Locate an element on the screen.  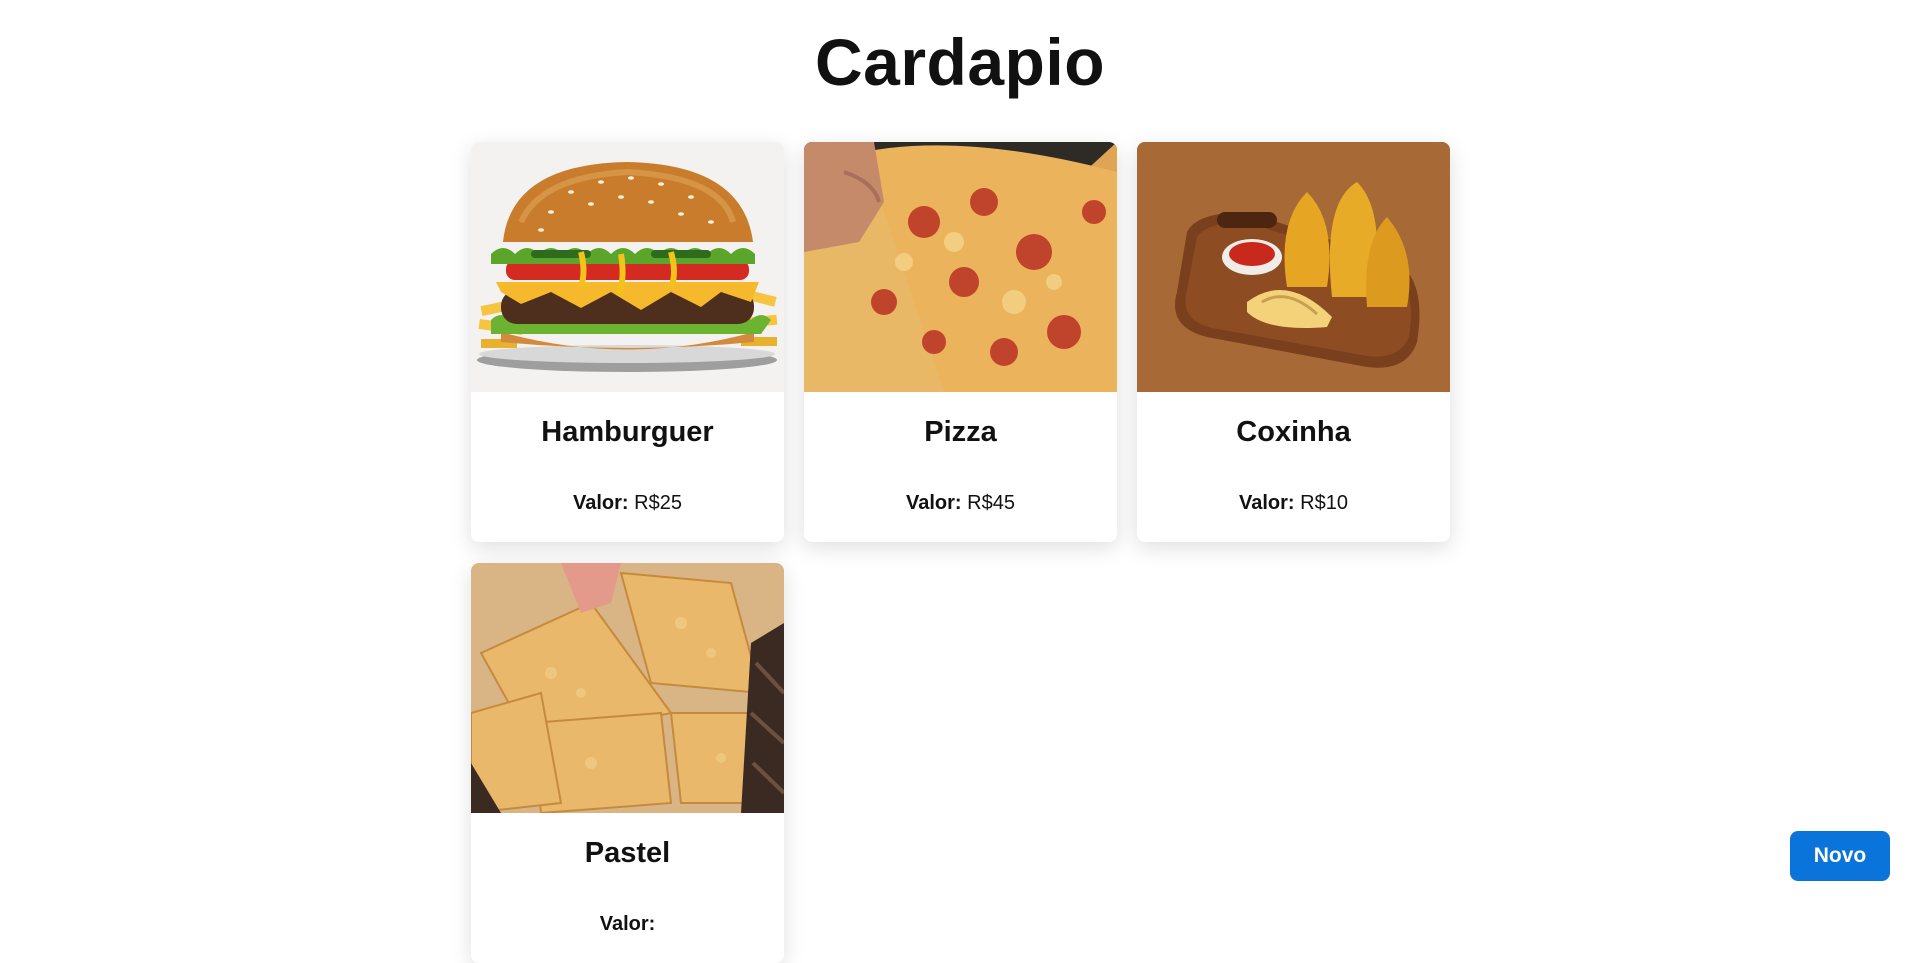
menu-card-hamburguer: Hamburguer Valor: R$25 is located at coordinates (627, 342).